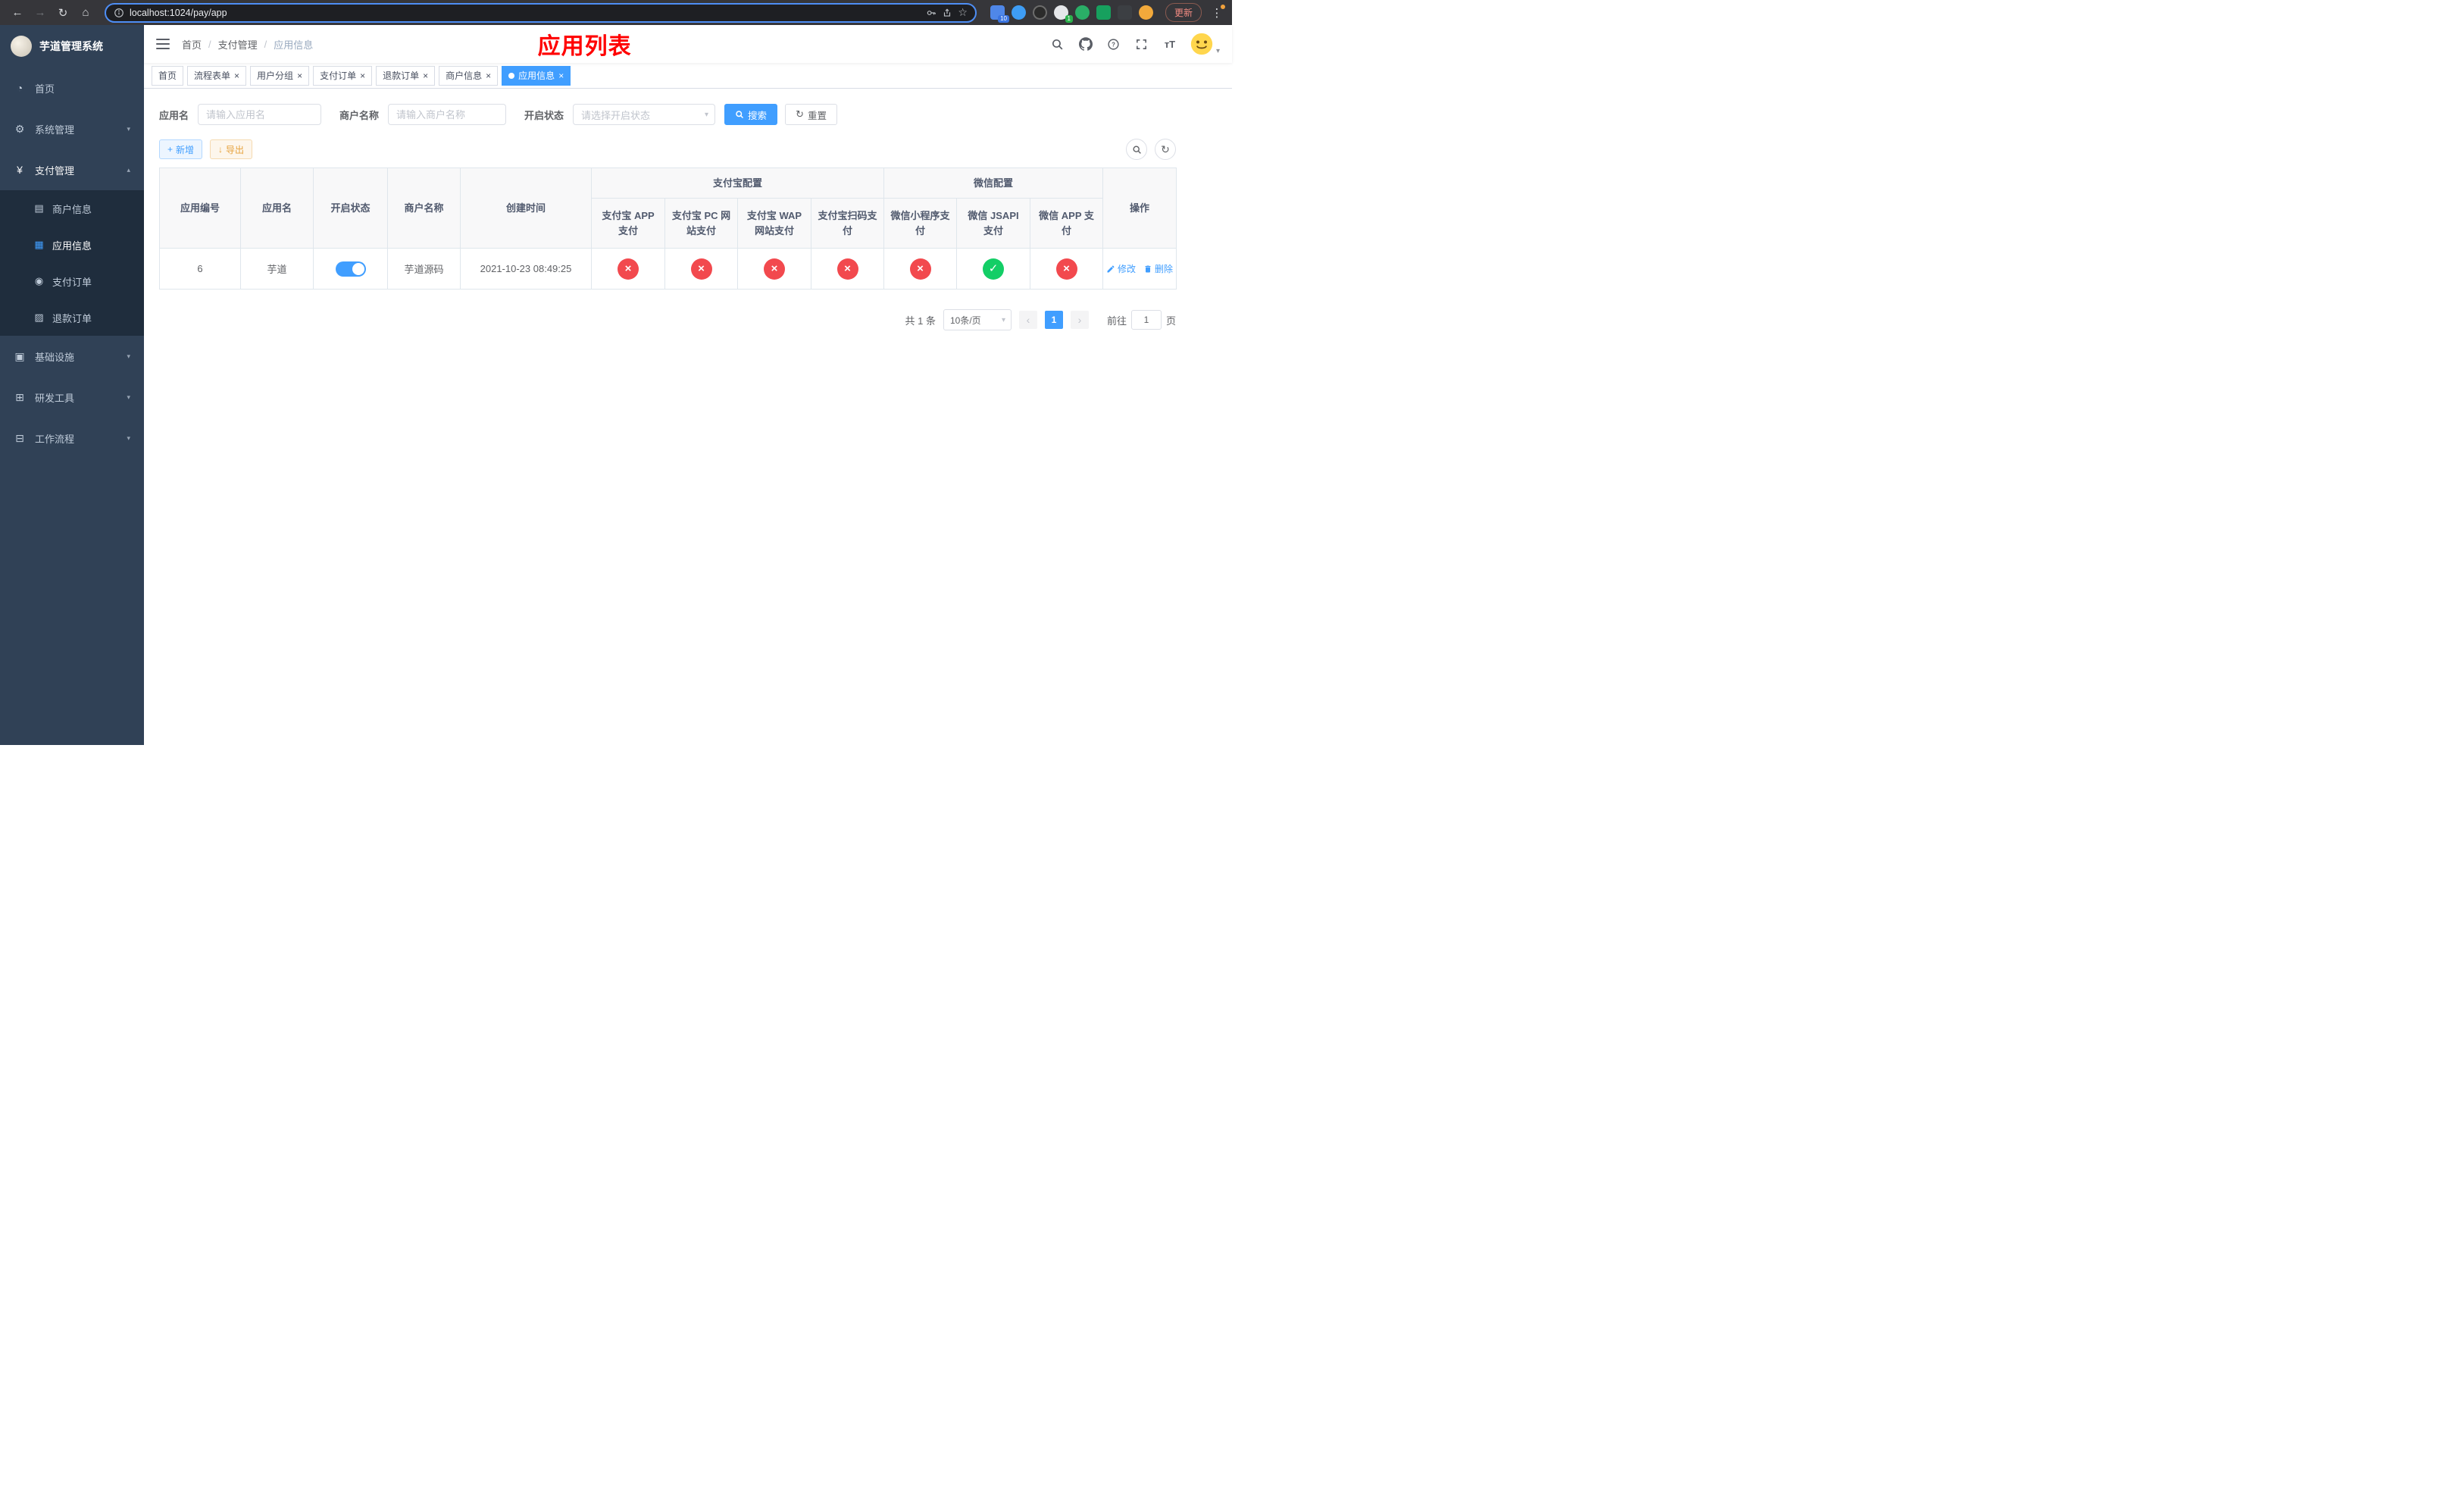 This screenshot has width=2464, height=1490. Describe the element at coordinates (72, 317) in the screenshot. I see `sidebar-item-refund-order: ▨ 退款订单` at that location.